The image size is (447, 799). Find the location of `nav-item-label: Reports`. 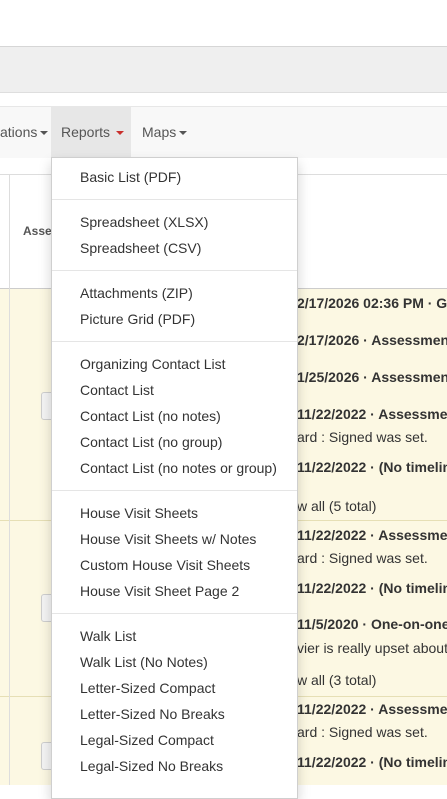

nav-item-label: Reports is located at coordinates (86, 132).